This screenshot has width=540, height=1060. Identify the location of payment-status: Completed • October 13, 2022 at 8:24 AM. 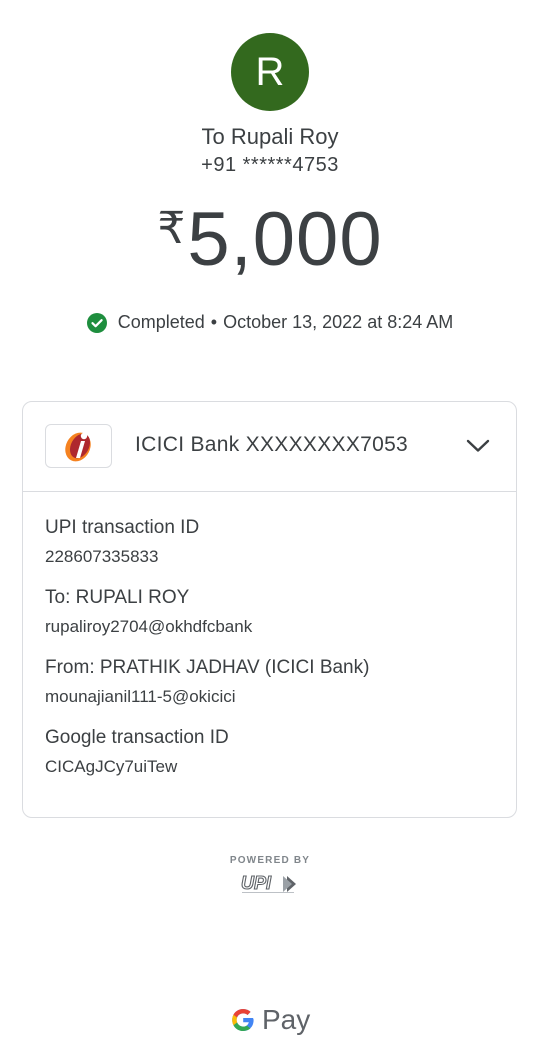
(270, 322).